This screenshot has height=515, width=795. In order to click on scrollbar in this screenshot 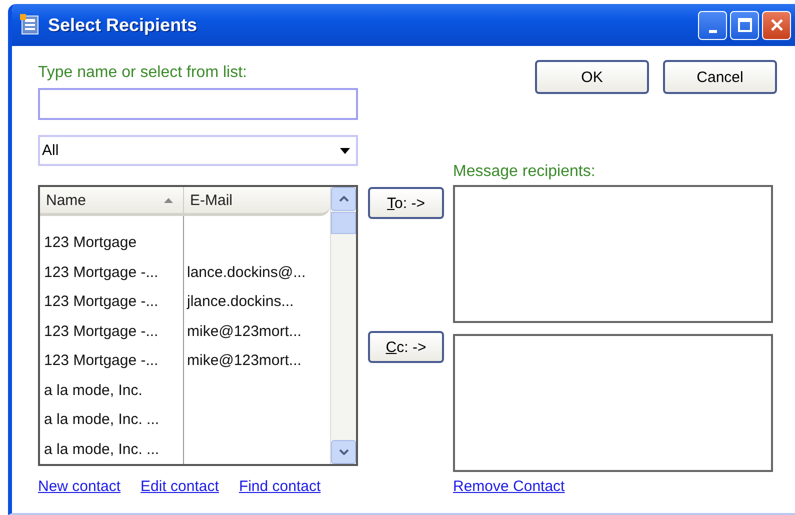, I will do `click(343, 325)`.